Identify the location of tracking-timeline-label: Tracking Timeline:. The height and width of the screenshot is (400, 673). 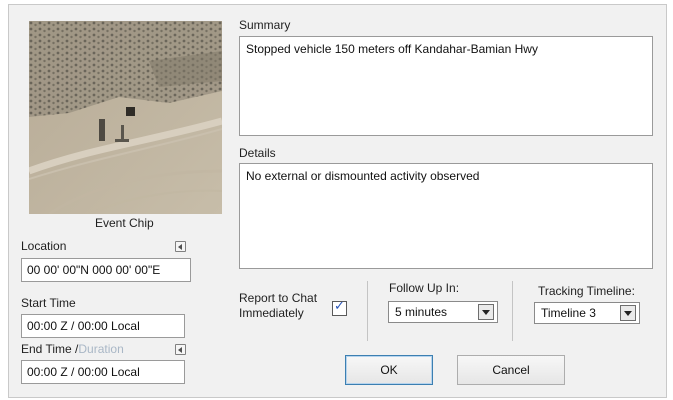
(586, 291).